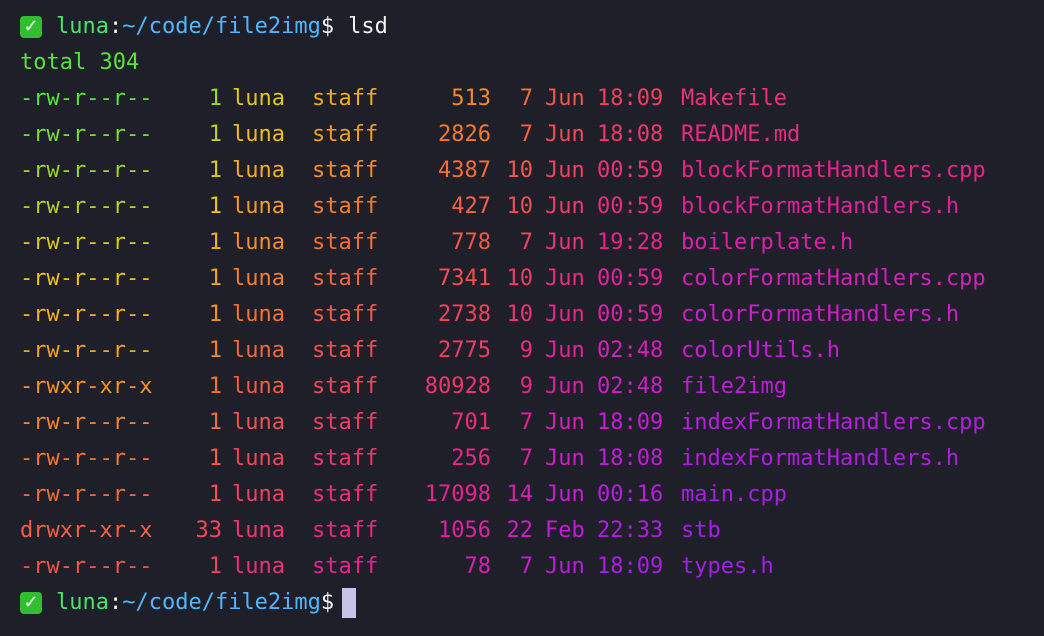 The height and width of the screenshot is (636, 1044). Describe the element at coordinates (86, 386) in the screenshot. I see `permissions: -rwxr-xr-x` at that location.